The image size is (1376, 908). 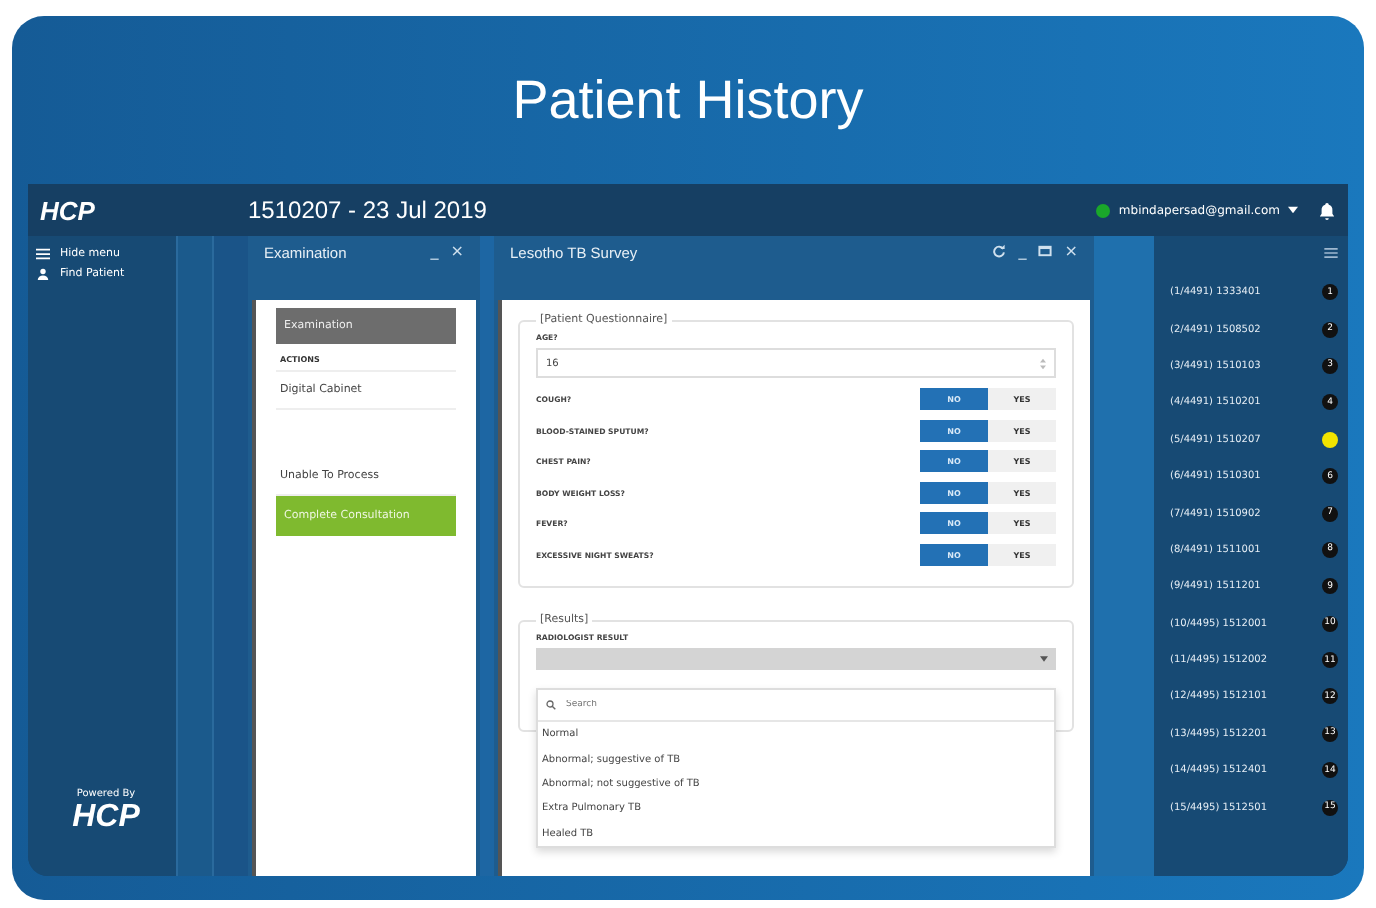 What do you see at coordinates (43, 274) in the screenshot?
I see `person-icon` at bounding box center [43, 274].